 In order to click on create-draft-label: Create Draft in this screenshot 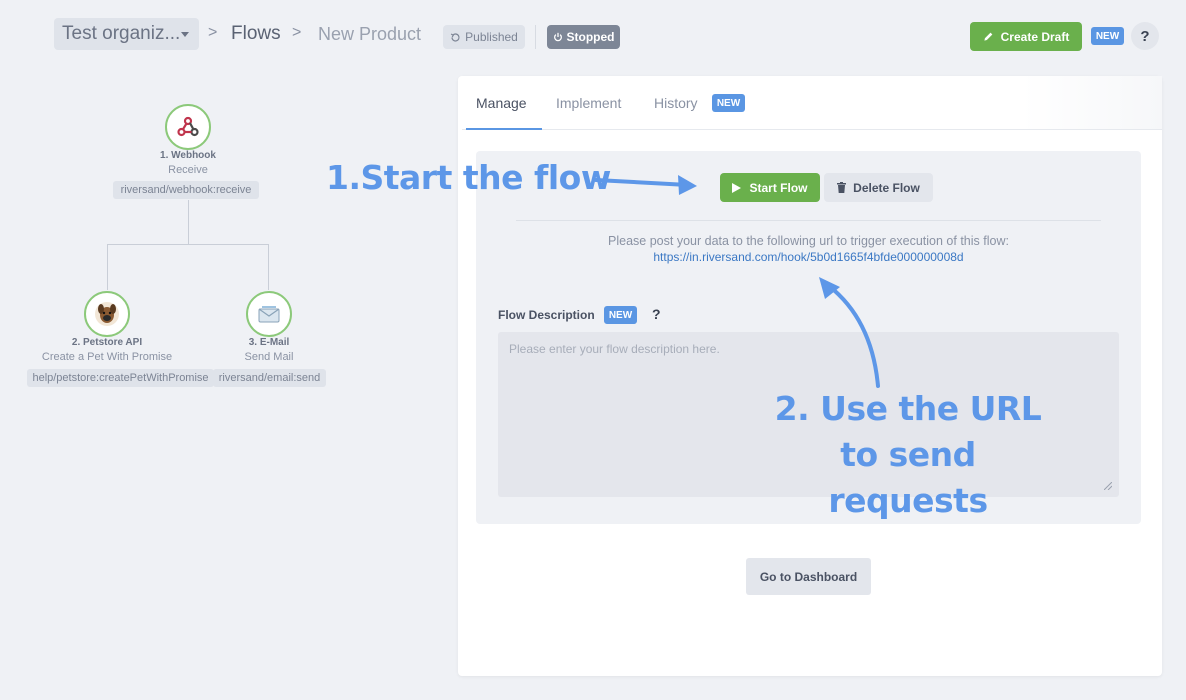, I will do `click(1035, 36)`.